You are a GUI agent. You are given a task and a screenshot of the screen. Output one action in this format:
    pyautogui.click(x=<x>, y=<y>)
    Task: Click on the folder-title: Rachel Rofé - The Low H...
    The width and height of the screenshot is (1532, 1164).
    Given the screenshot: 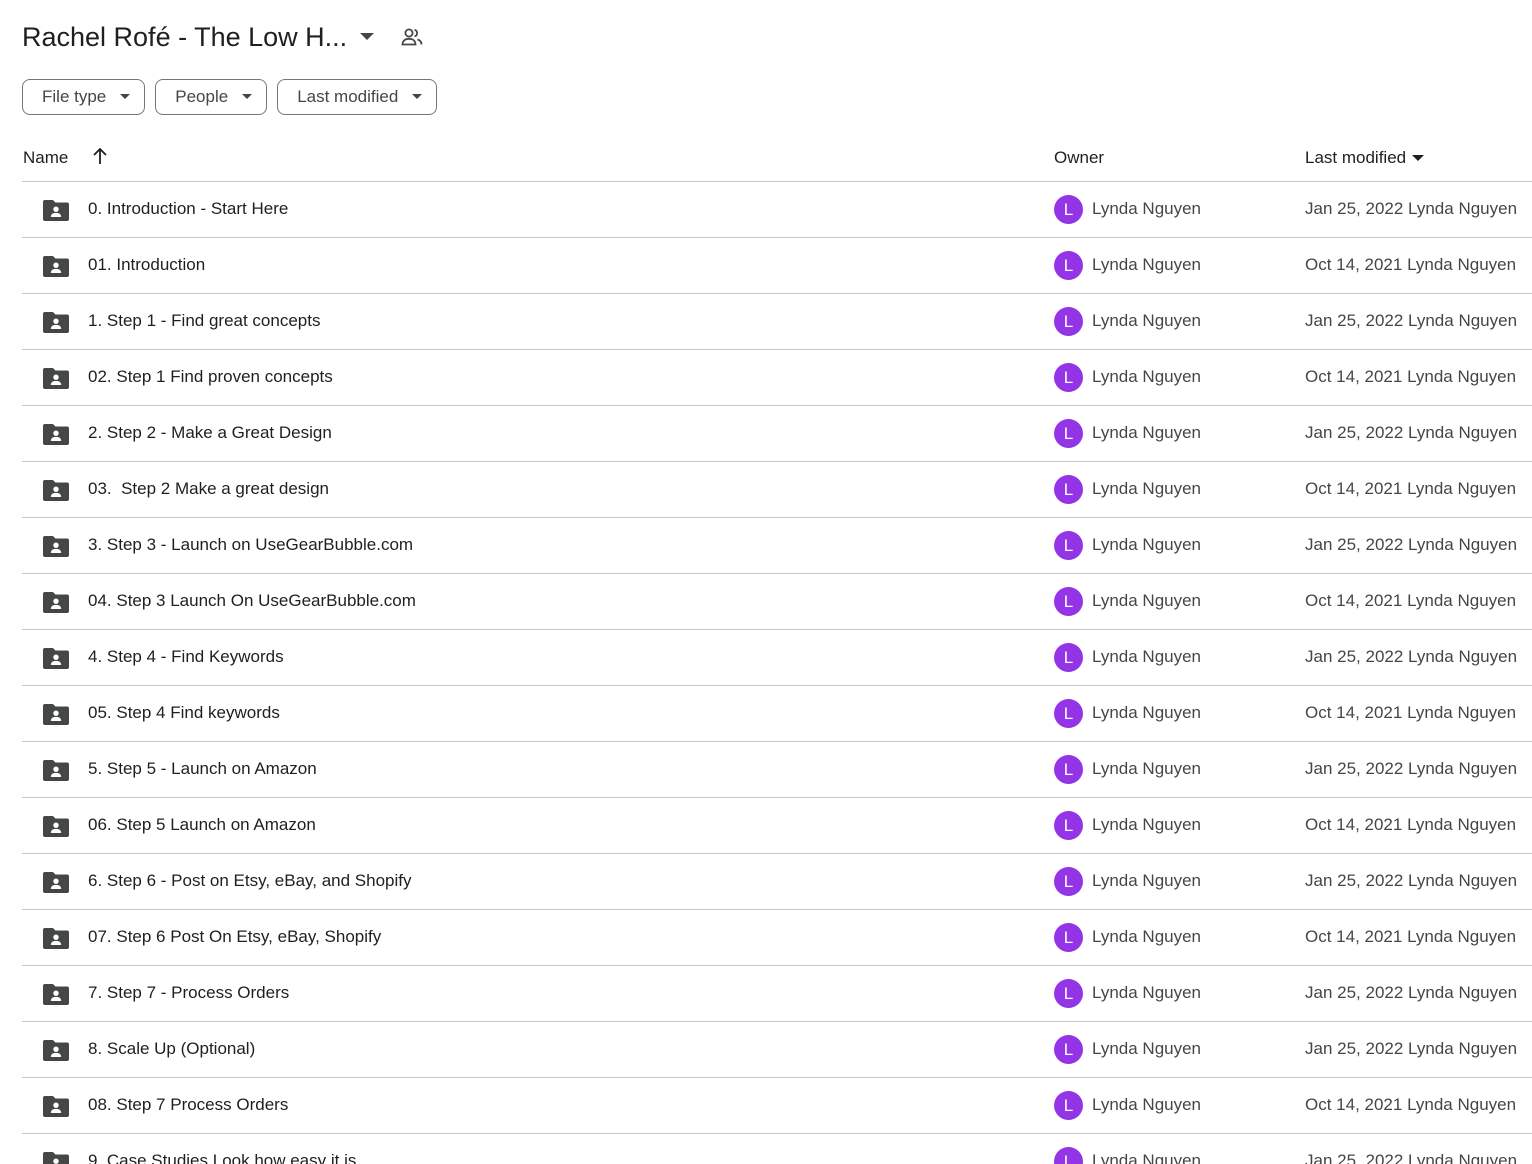 What is the action you would take?
    pyautogui.click(x=184, y=37)
    